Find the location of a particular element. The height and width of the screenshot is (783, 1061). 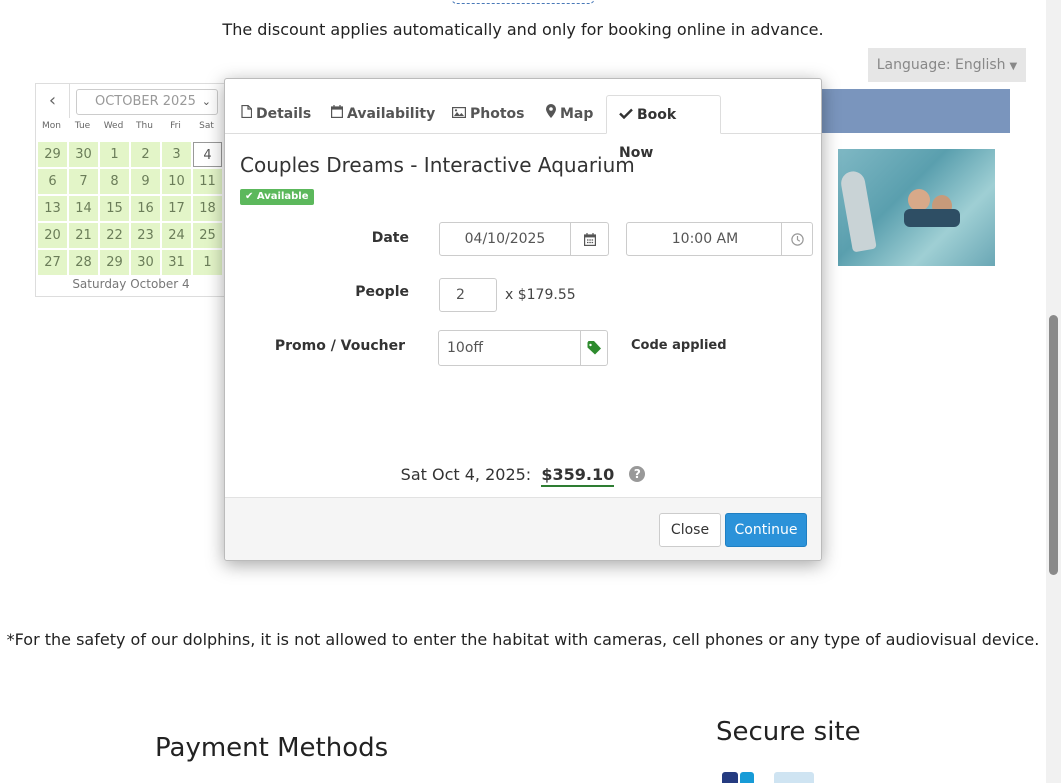

continue-button: Continue is located at coordinates (766, 530).